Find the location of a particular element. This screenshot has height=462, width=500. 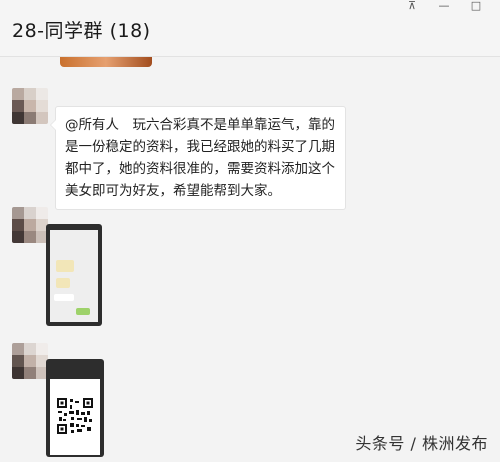

watermark: 头条号 / 株洲发布 is located at coordinates (421, 443).